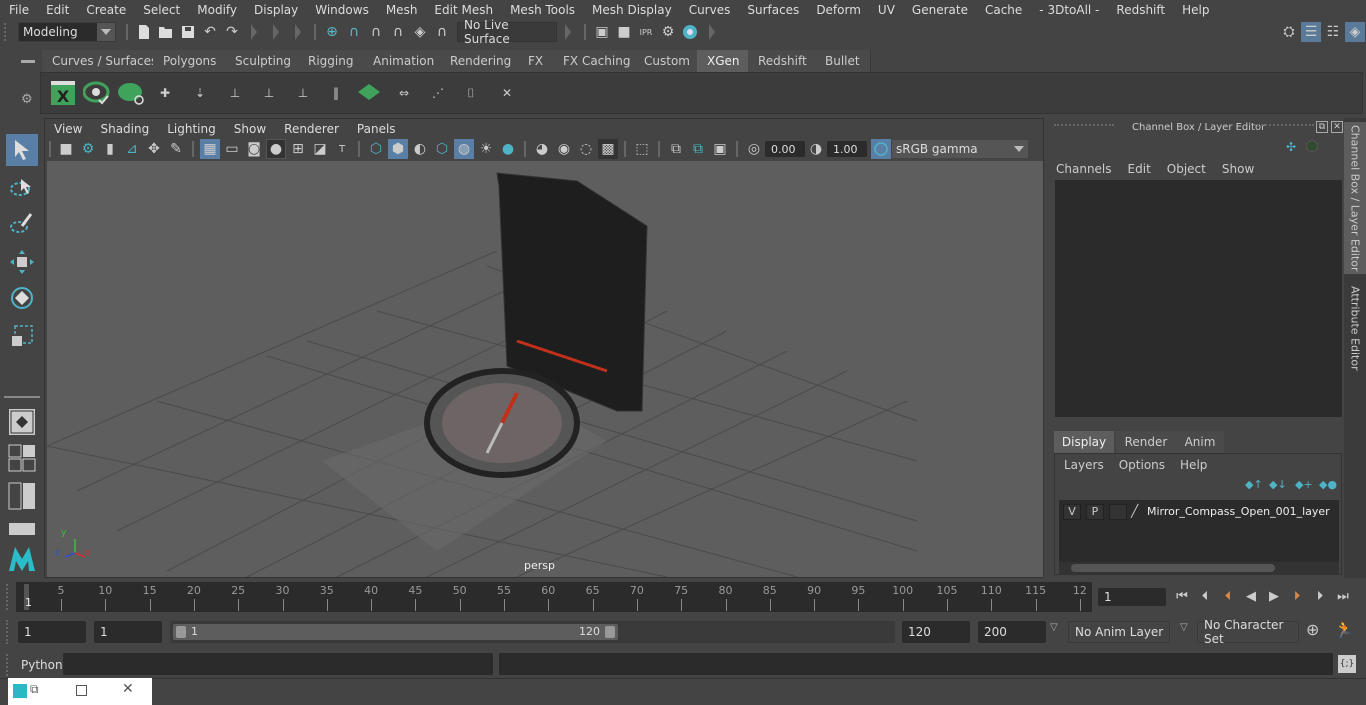 The height and width of the screenshot is (705, 1366). What do you see at coordinates (1173, 568) in the screenshot?
I see `scrollbar-thumb` at bounding box center [1173, 568].